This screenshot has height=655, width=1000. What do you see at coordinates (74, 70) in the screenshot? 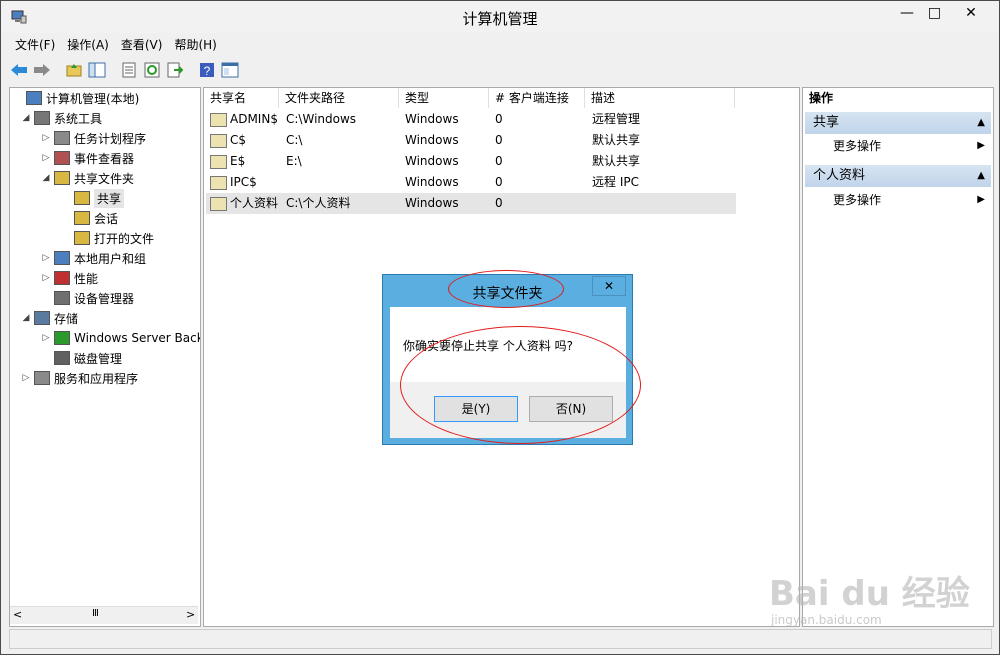
I see `up-folder-icon` at bounding box center [74, 70].